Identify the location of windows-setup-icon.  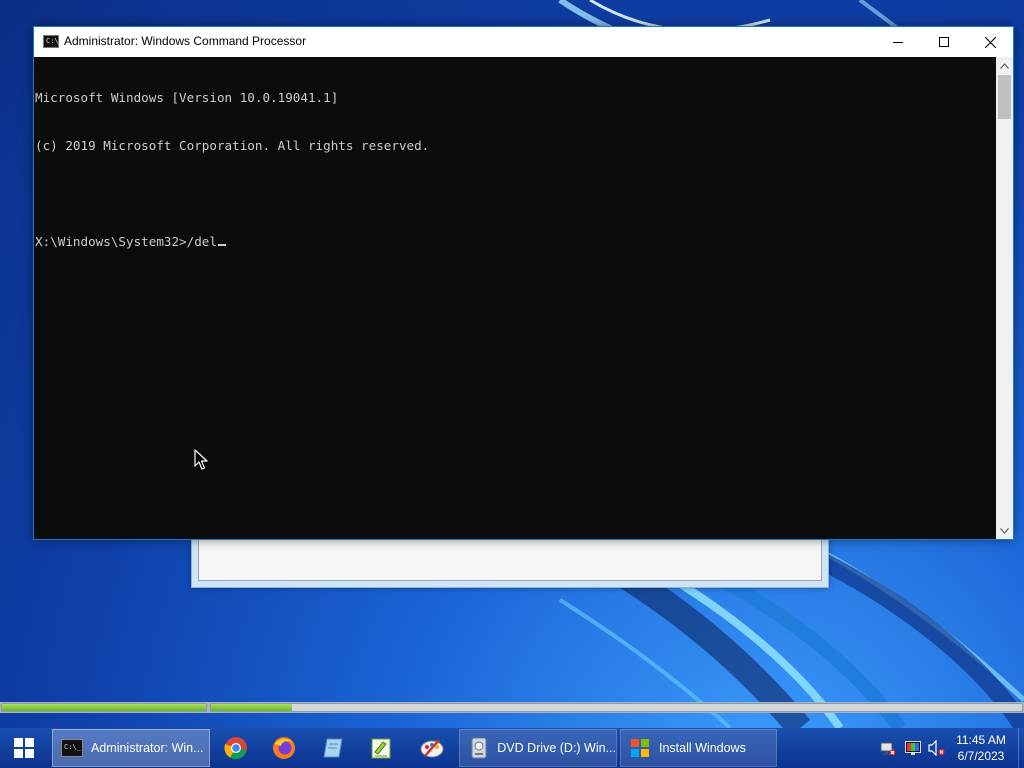
(640, 748).